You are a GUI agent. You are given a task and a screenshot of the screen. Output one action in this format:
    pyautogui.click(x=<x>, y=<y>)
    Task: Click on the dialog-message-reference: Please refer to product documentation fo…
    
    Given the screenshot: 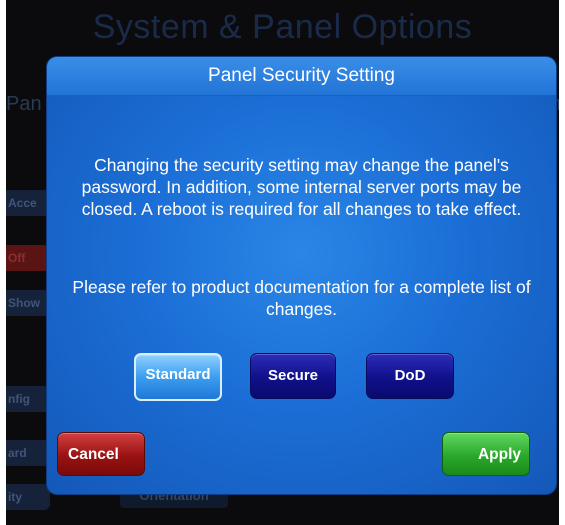 What is the action you would take?
    pyautogui.click(x=301, y=298)
    